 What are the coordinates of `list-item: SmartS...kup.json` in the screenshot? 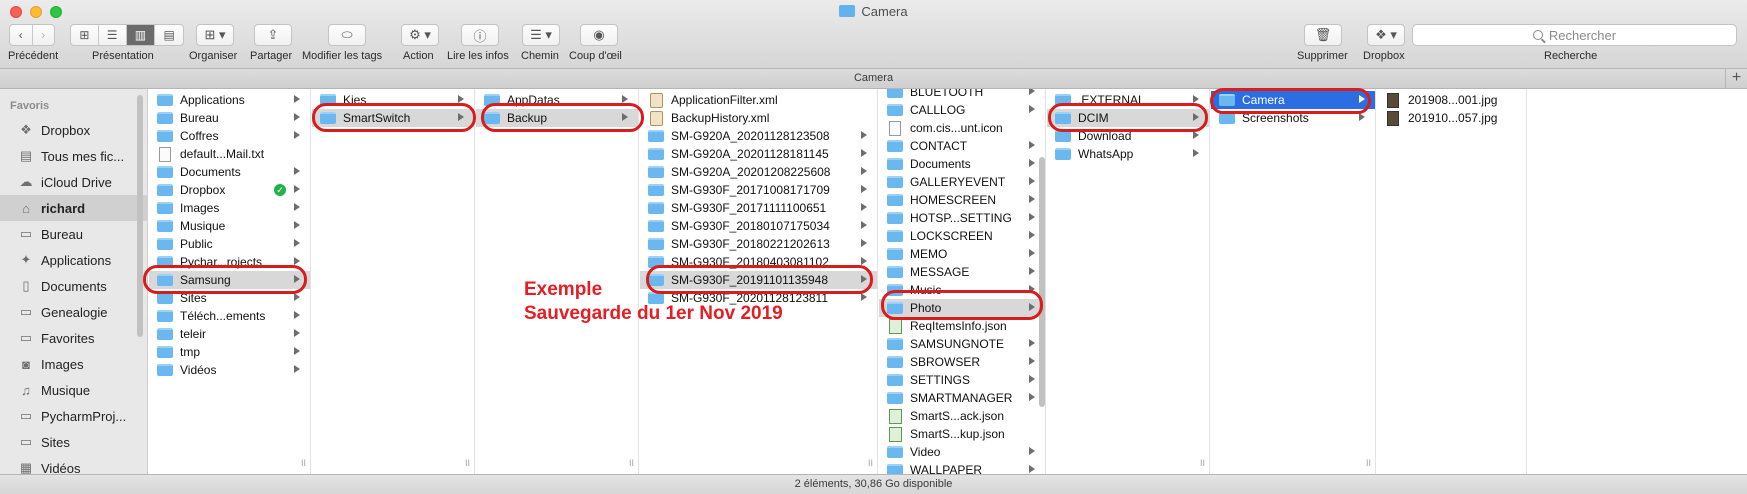 It's located at (962, 434).